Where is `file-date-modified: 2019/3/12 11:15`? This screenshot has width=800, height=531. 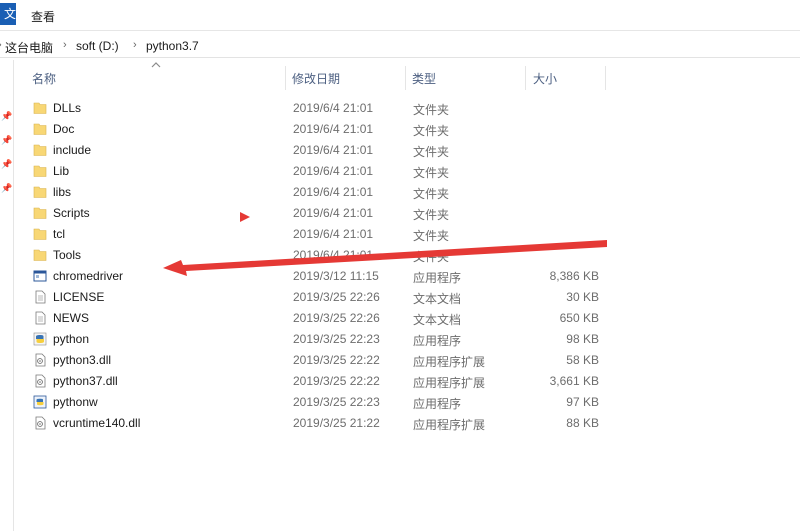
file-date-modified: 2019/3/12 11:15 is located at coordinates (336, 276).